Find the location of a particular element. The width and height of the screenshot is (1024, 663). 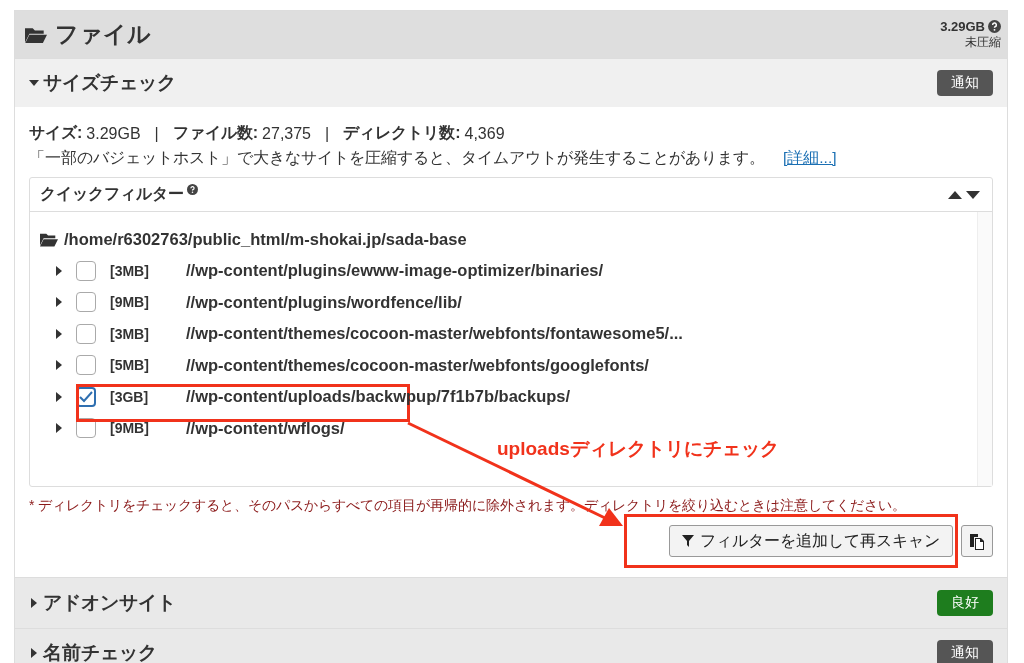

section-title: 名前チェック is located at coordinates (100, 652).